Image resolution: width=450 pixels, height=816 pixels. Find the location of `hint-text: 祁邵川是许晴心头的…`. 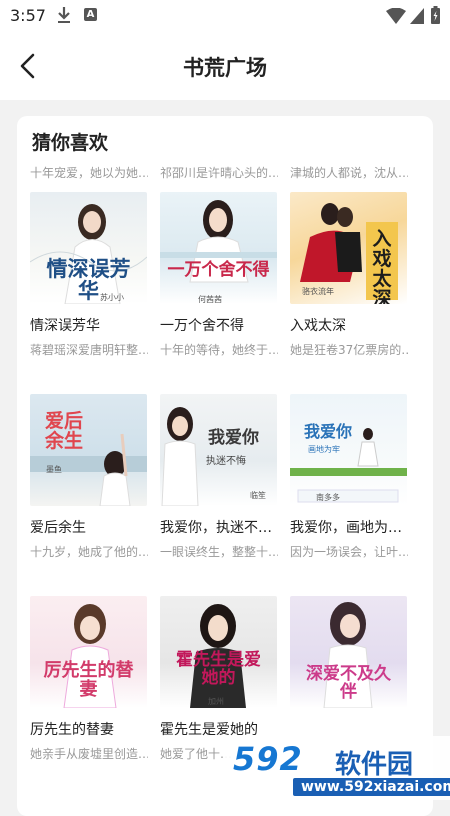

hint-text: 祁邵川是许晴心头的… is located at coordinates (219, 172).